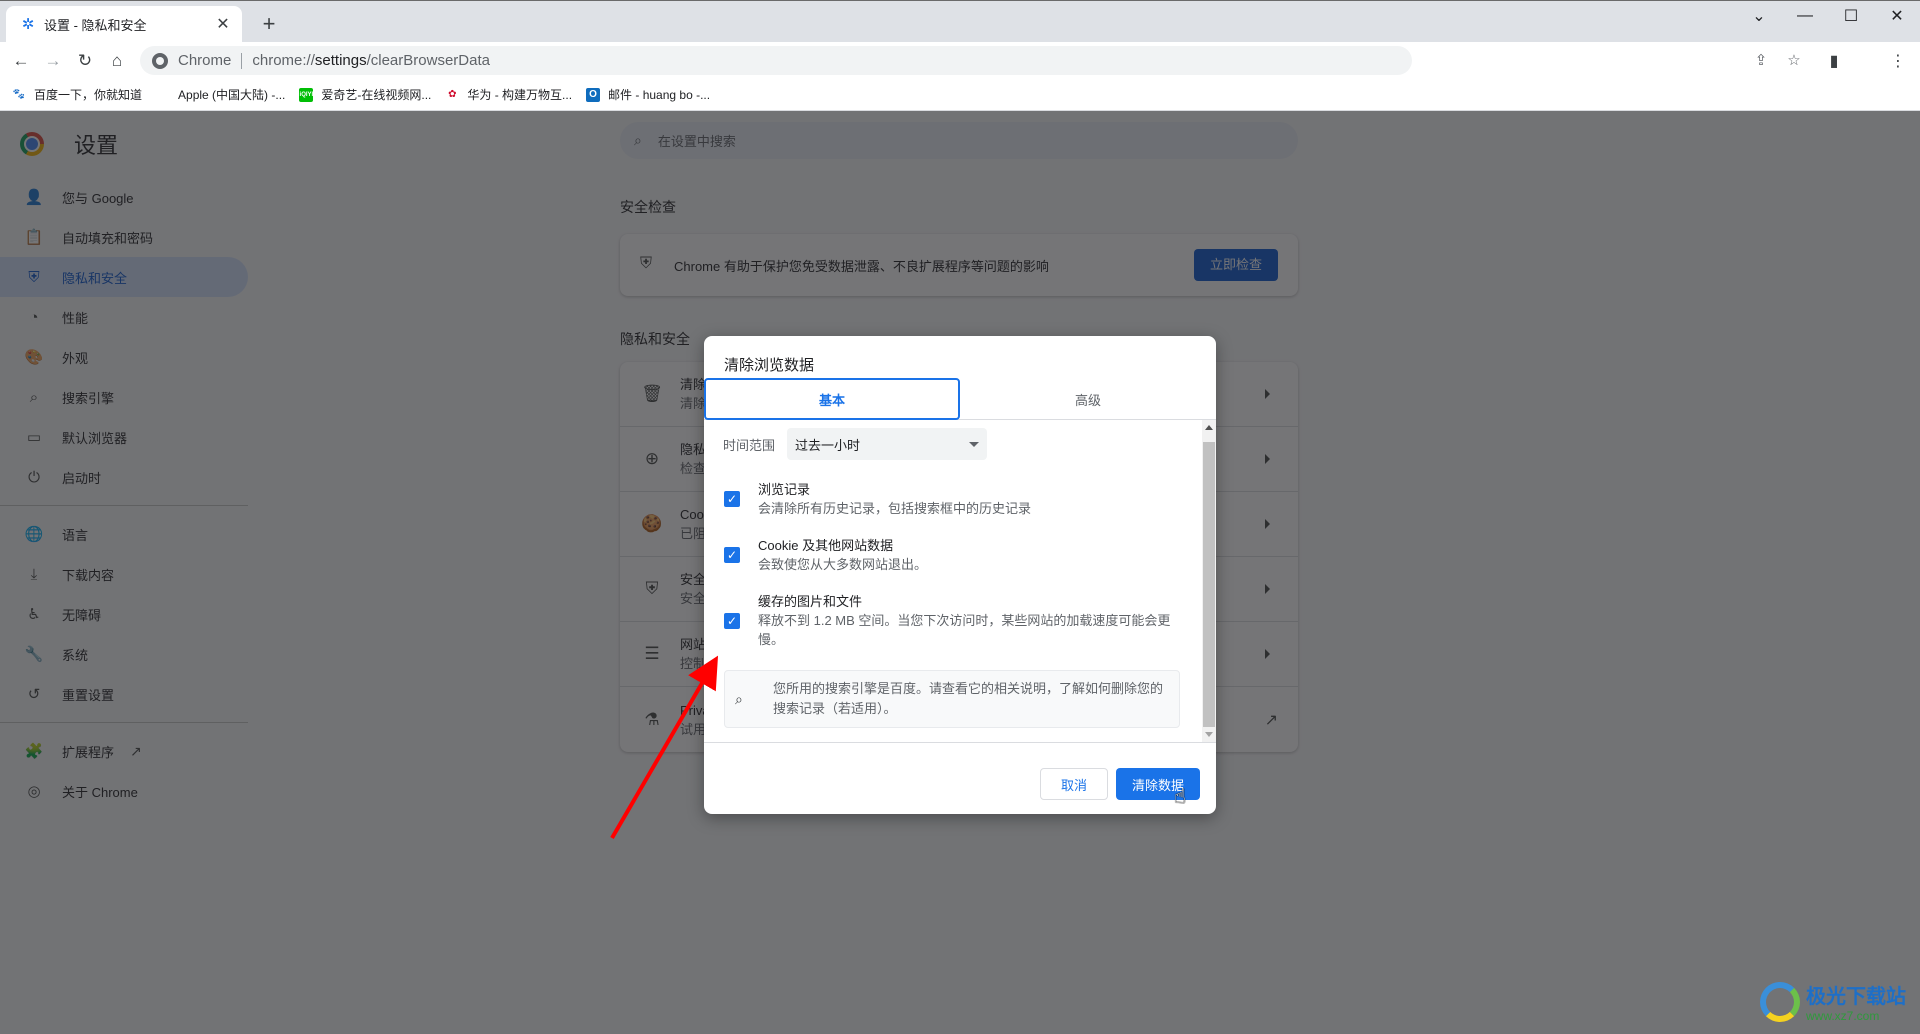 The width and height of the screenshot is (1920, 1034). Describe the element at coordinates (749, 445) in the screenshot. I see `time-range-label: 时间范围` at that location.